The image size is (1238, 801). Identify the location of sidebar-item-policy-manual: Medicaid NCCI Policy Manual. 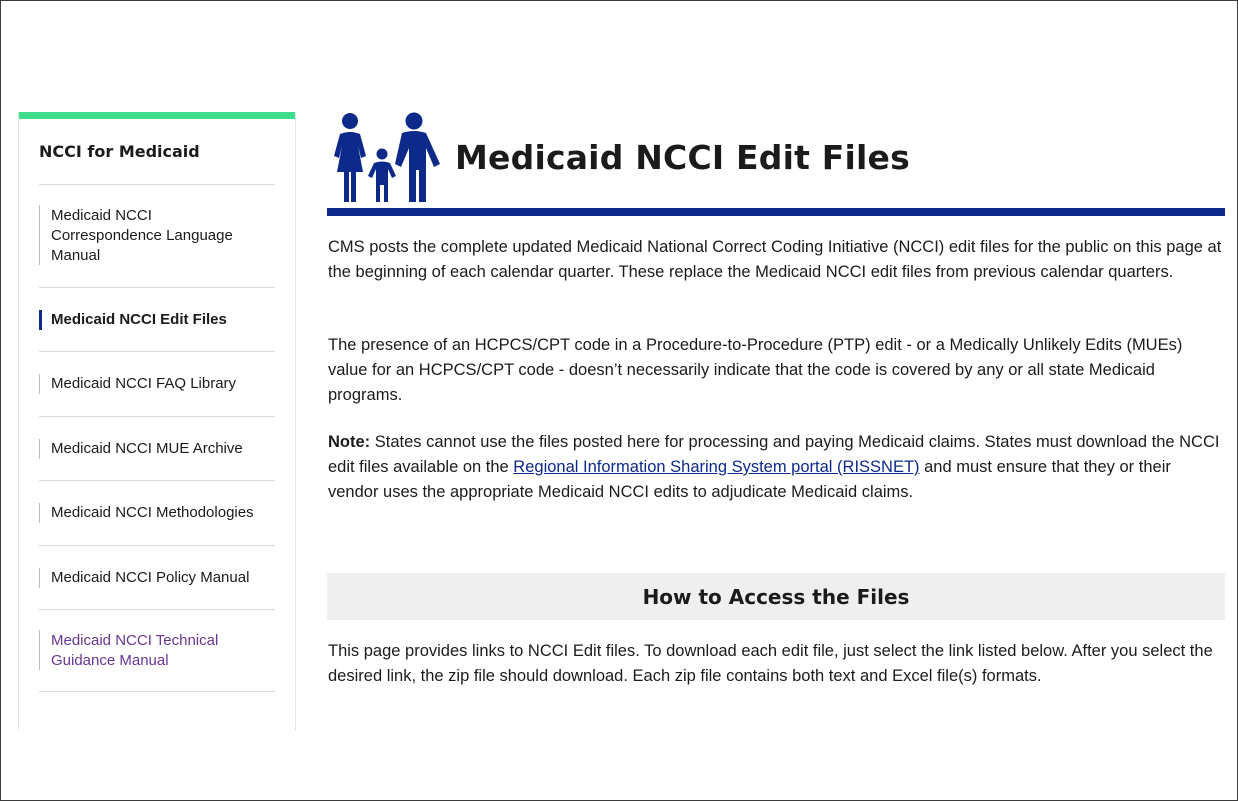
(157, 577).